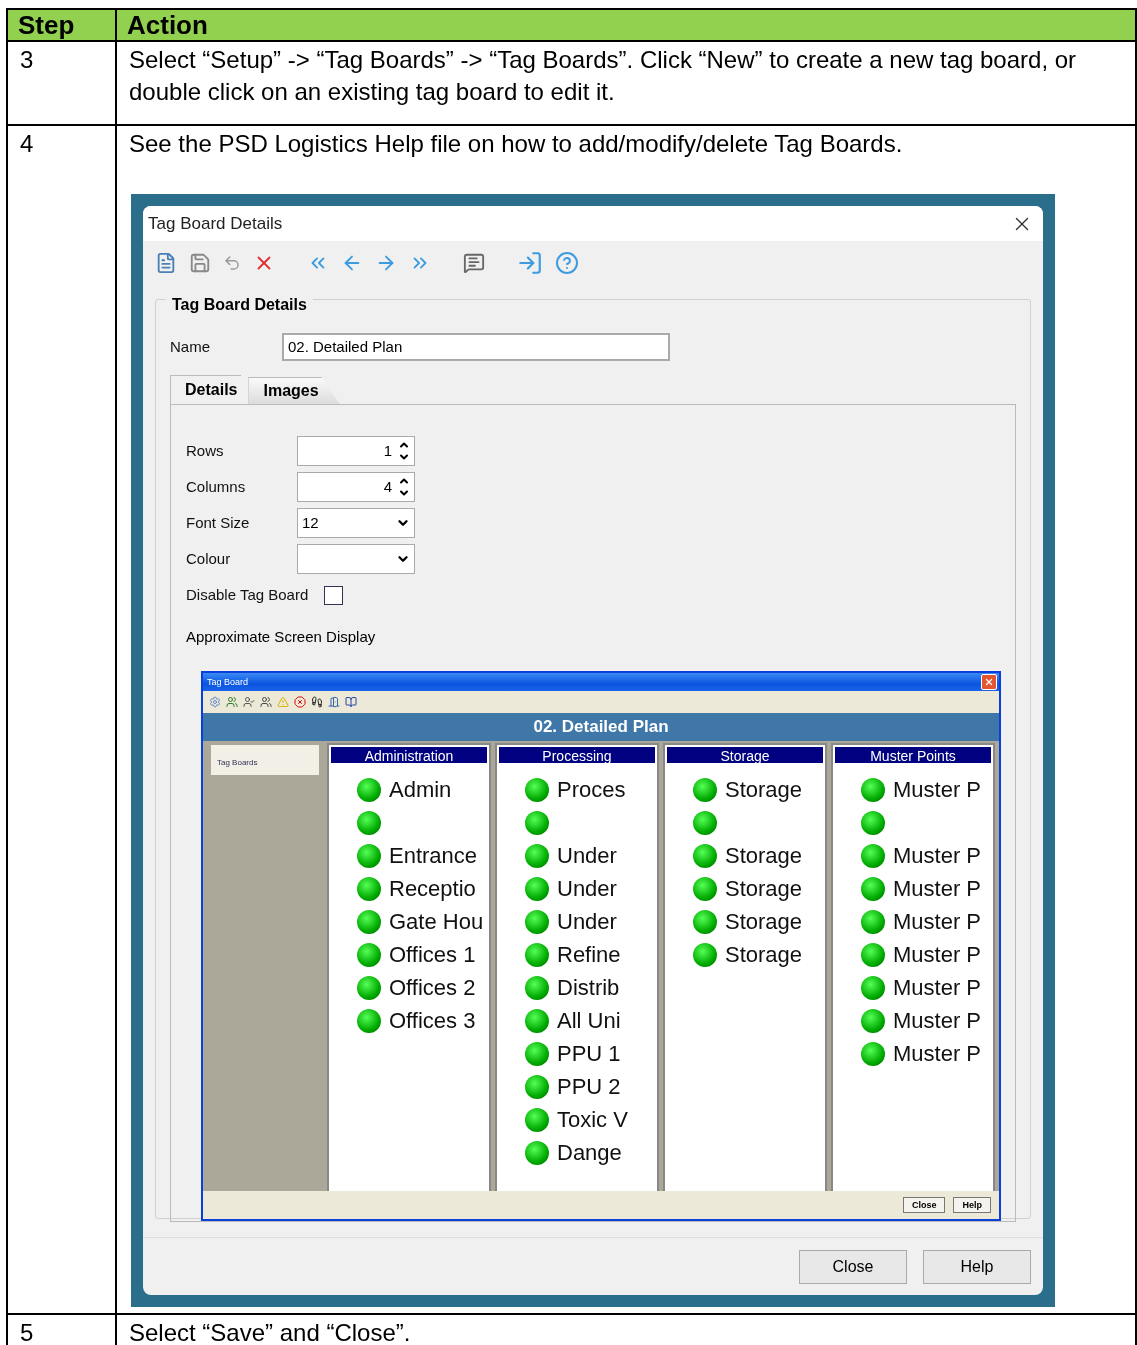 This screenshot has width=1137, height=1345. I want to click on tab: Images, so click(294, 390).